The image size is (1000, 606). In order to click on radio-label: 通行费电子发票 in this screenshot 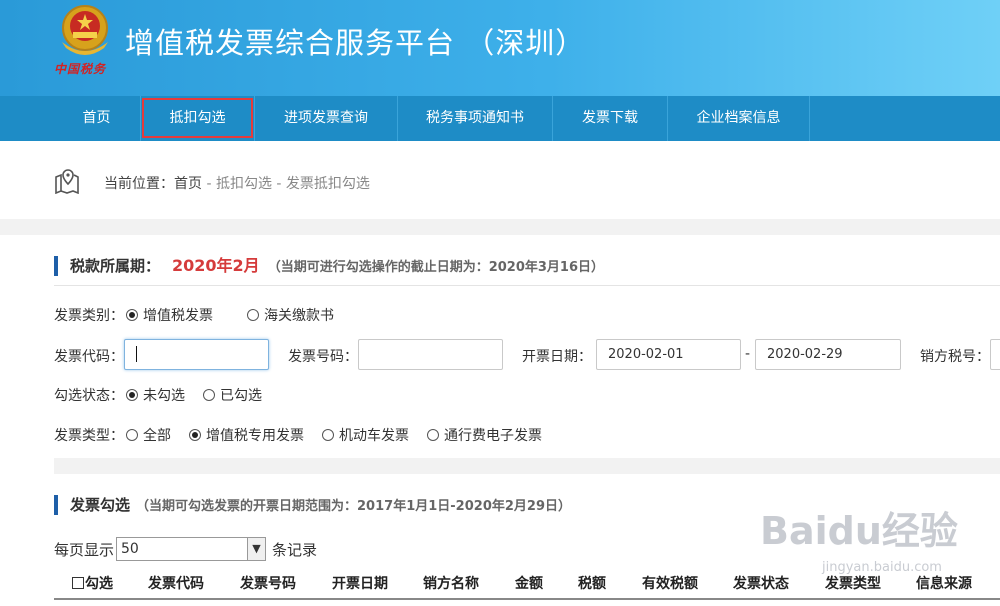, I will do `click(493, 436)`.